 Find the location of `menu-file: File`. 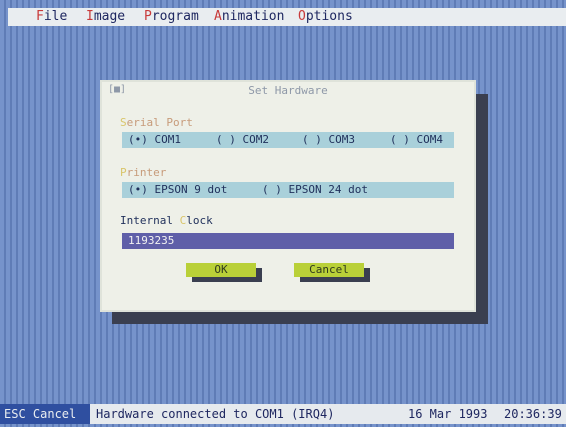

menu-file: File is located at coordinates (51, 17).